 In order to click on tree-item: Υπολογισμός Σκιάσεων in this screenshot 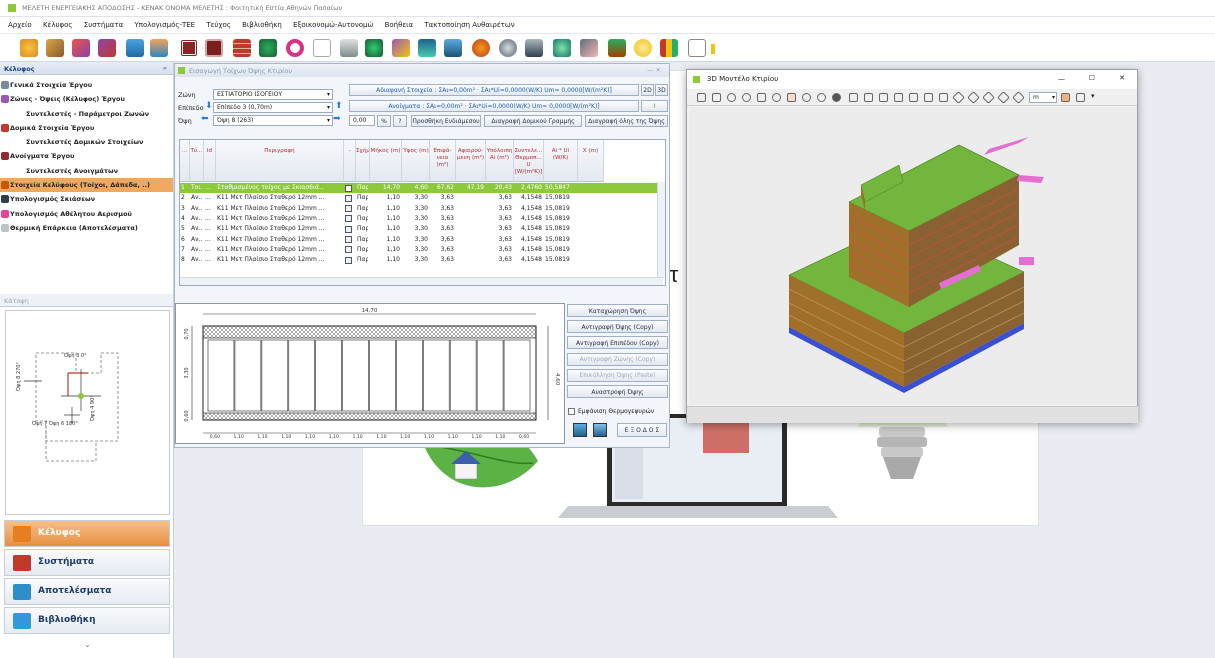, I will do `click(86, 199)`.